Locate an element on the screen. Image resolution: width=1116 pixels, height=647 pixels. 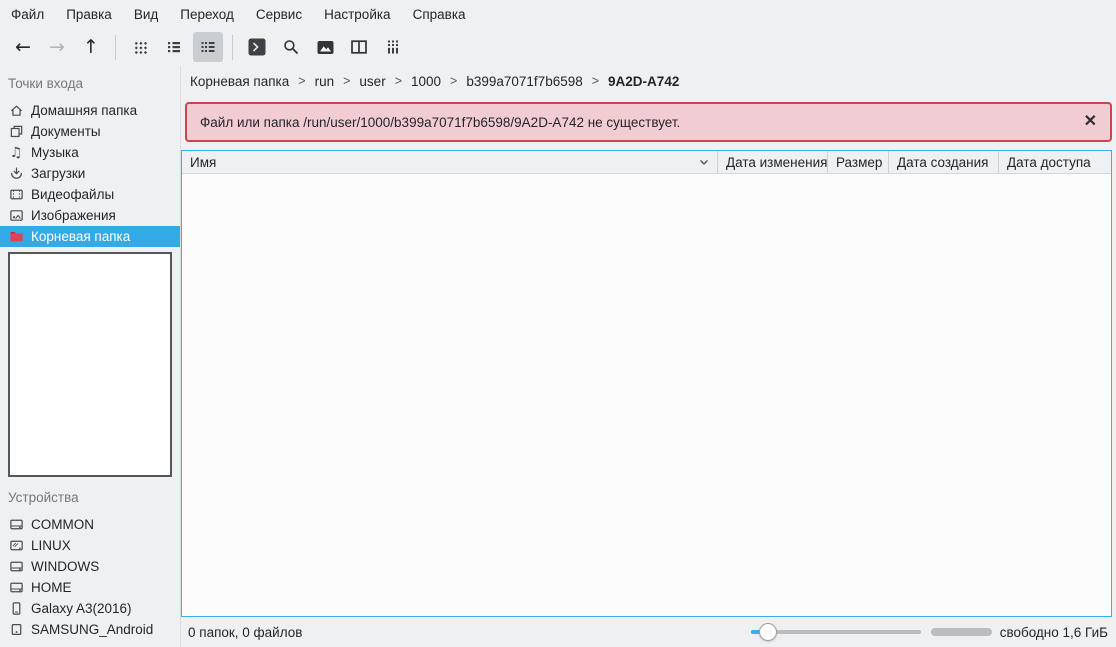
up-button: ↑ is located at coordinates (91, 47).